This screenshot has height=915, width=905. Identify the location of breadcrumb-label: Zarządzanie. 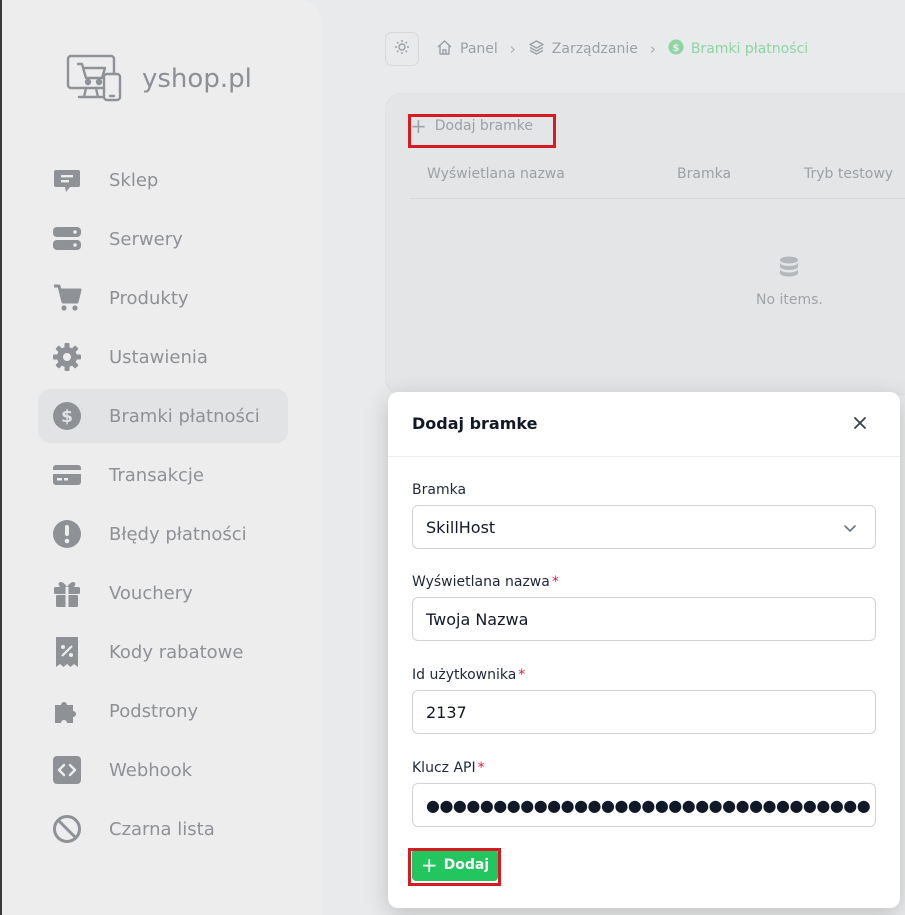
(594, 49).